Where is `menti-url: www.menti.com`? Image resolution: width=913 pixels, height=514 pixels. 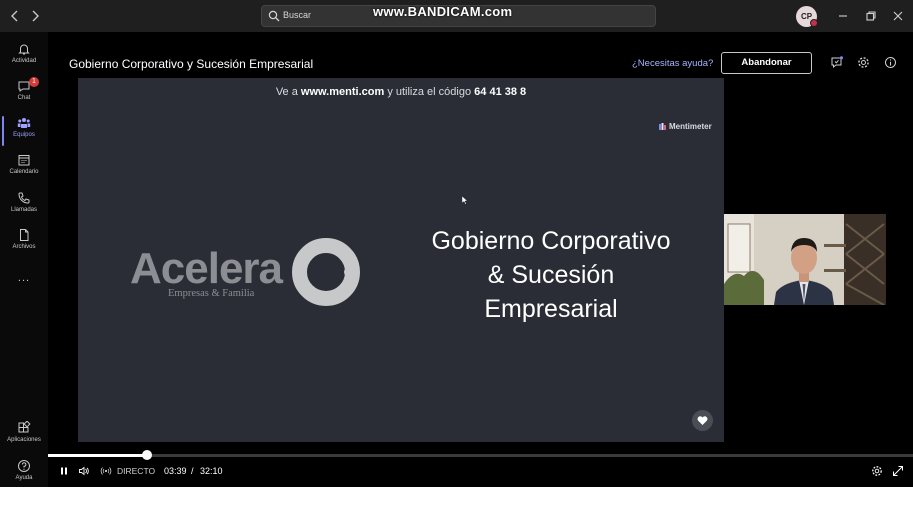 menti-url: www.menti.com is located at coordinates (342, 92).